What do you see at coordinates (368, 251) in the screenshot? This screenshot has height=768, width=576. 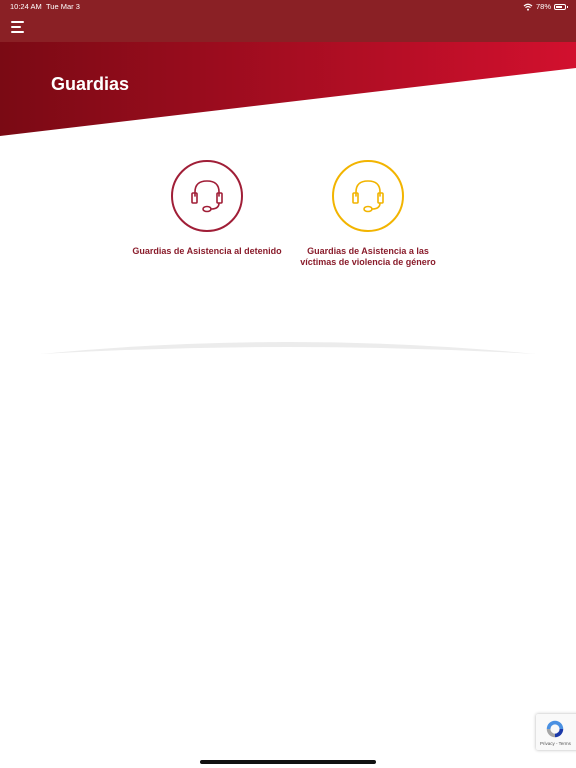 I see `card-label-line1: Guardias de Asistencia a las` at bounding box center [368, 251].